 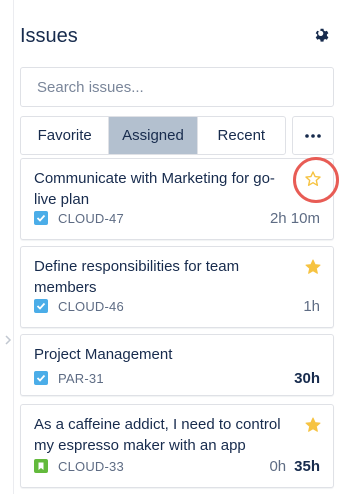 I want to click on issue-meta: CLOUD-33, so click(x=79, y=466).